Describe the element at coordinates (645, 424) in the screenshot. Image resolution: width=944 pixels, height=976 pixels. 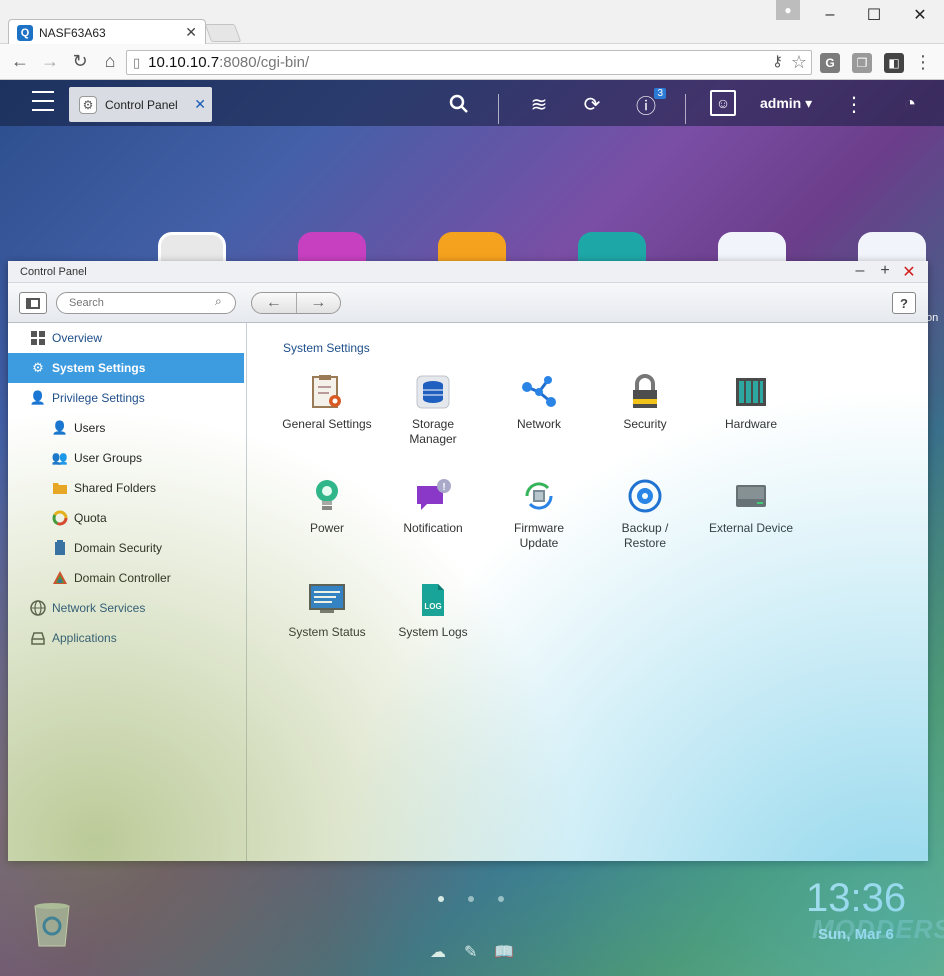
I see `item-label: Security` at that location.